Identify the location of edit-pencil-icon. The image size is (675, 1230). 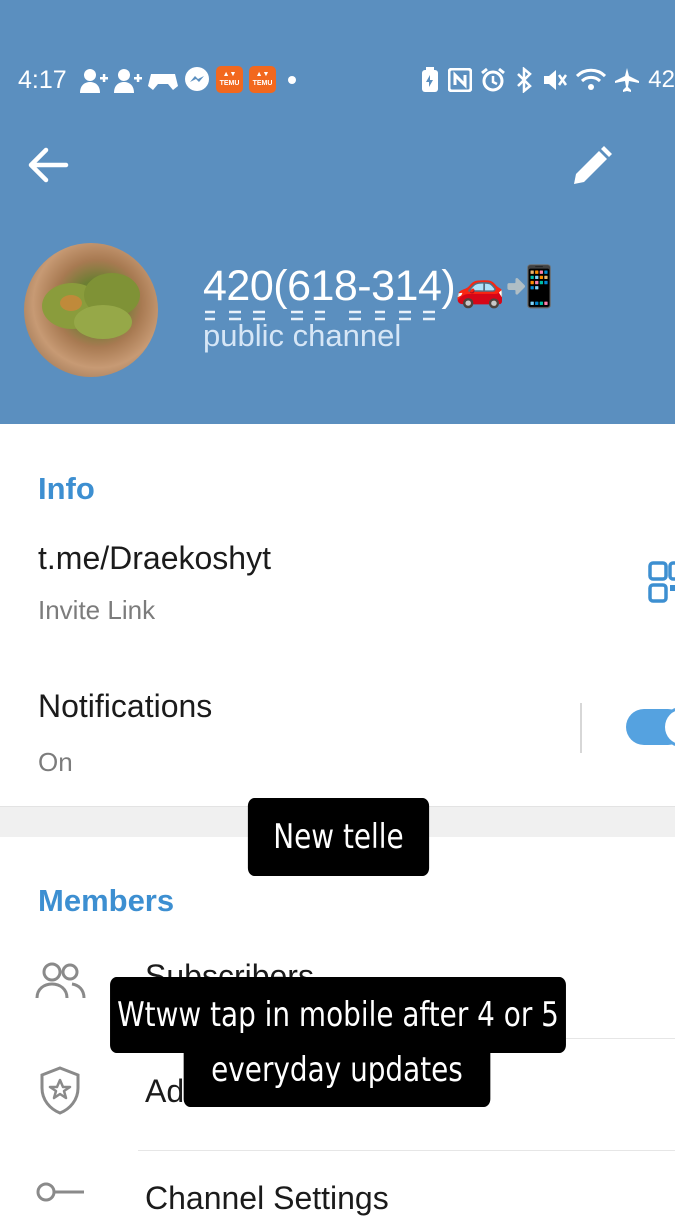
(591, 167).